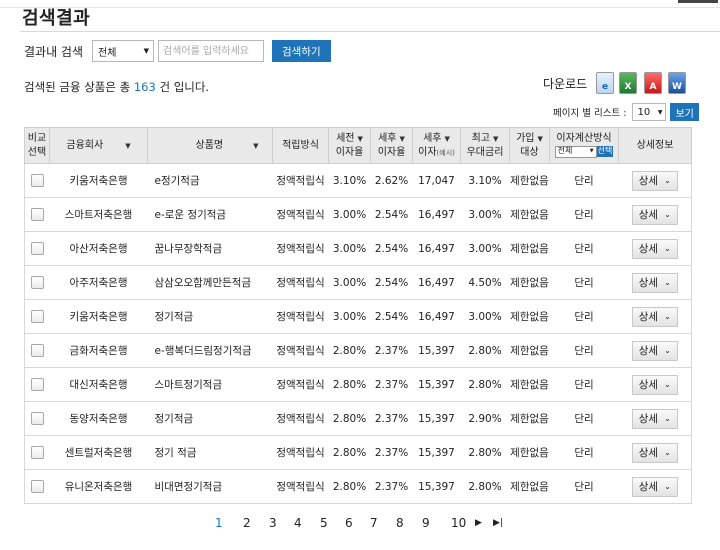  Describe the element at coordinates (360, 524) in the screenshot. I see `pagination: 1 2 3 4 5 6 7 8 9 10 ▶ ▶|` at that location.